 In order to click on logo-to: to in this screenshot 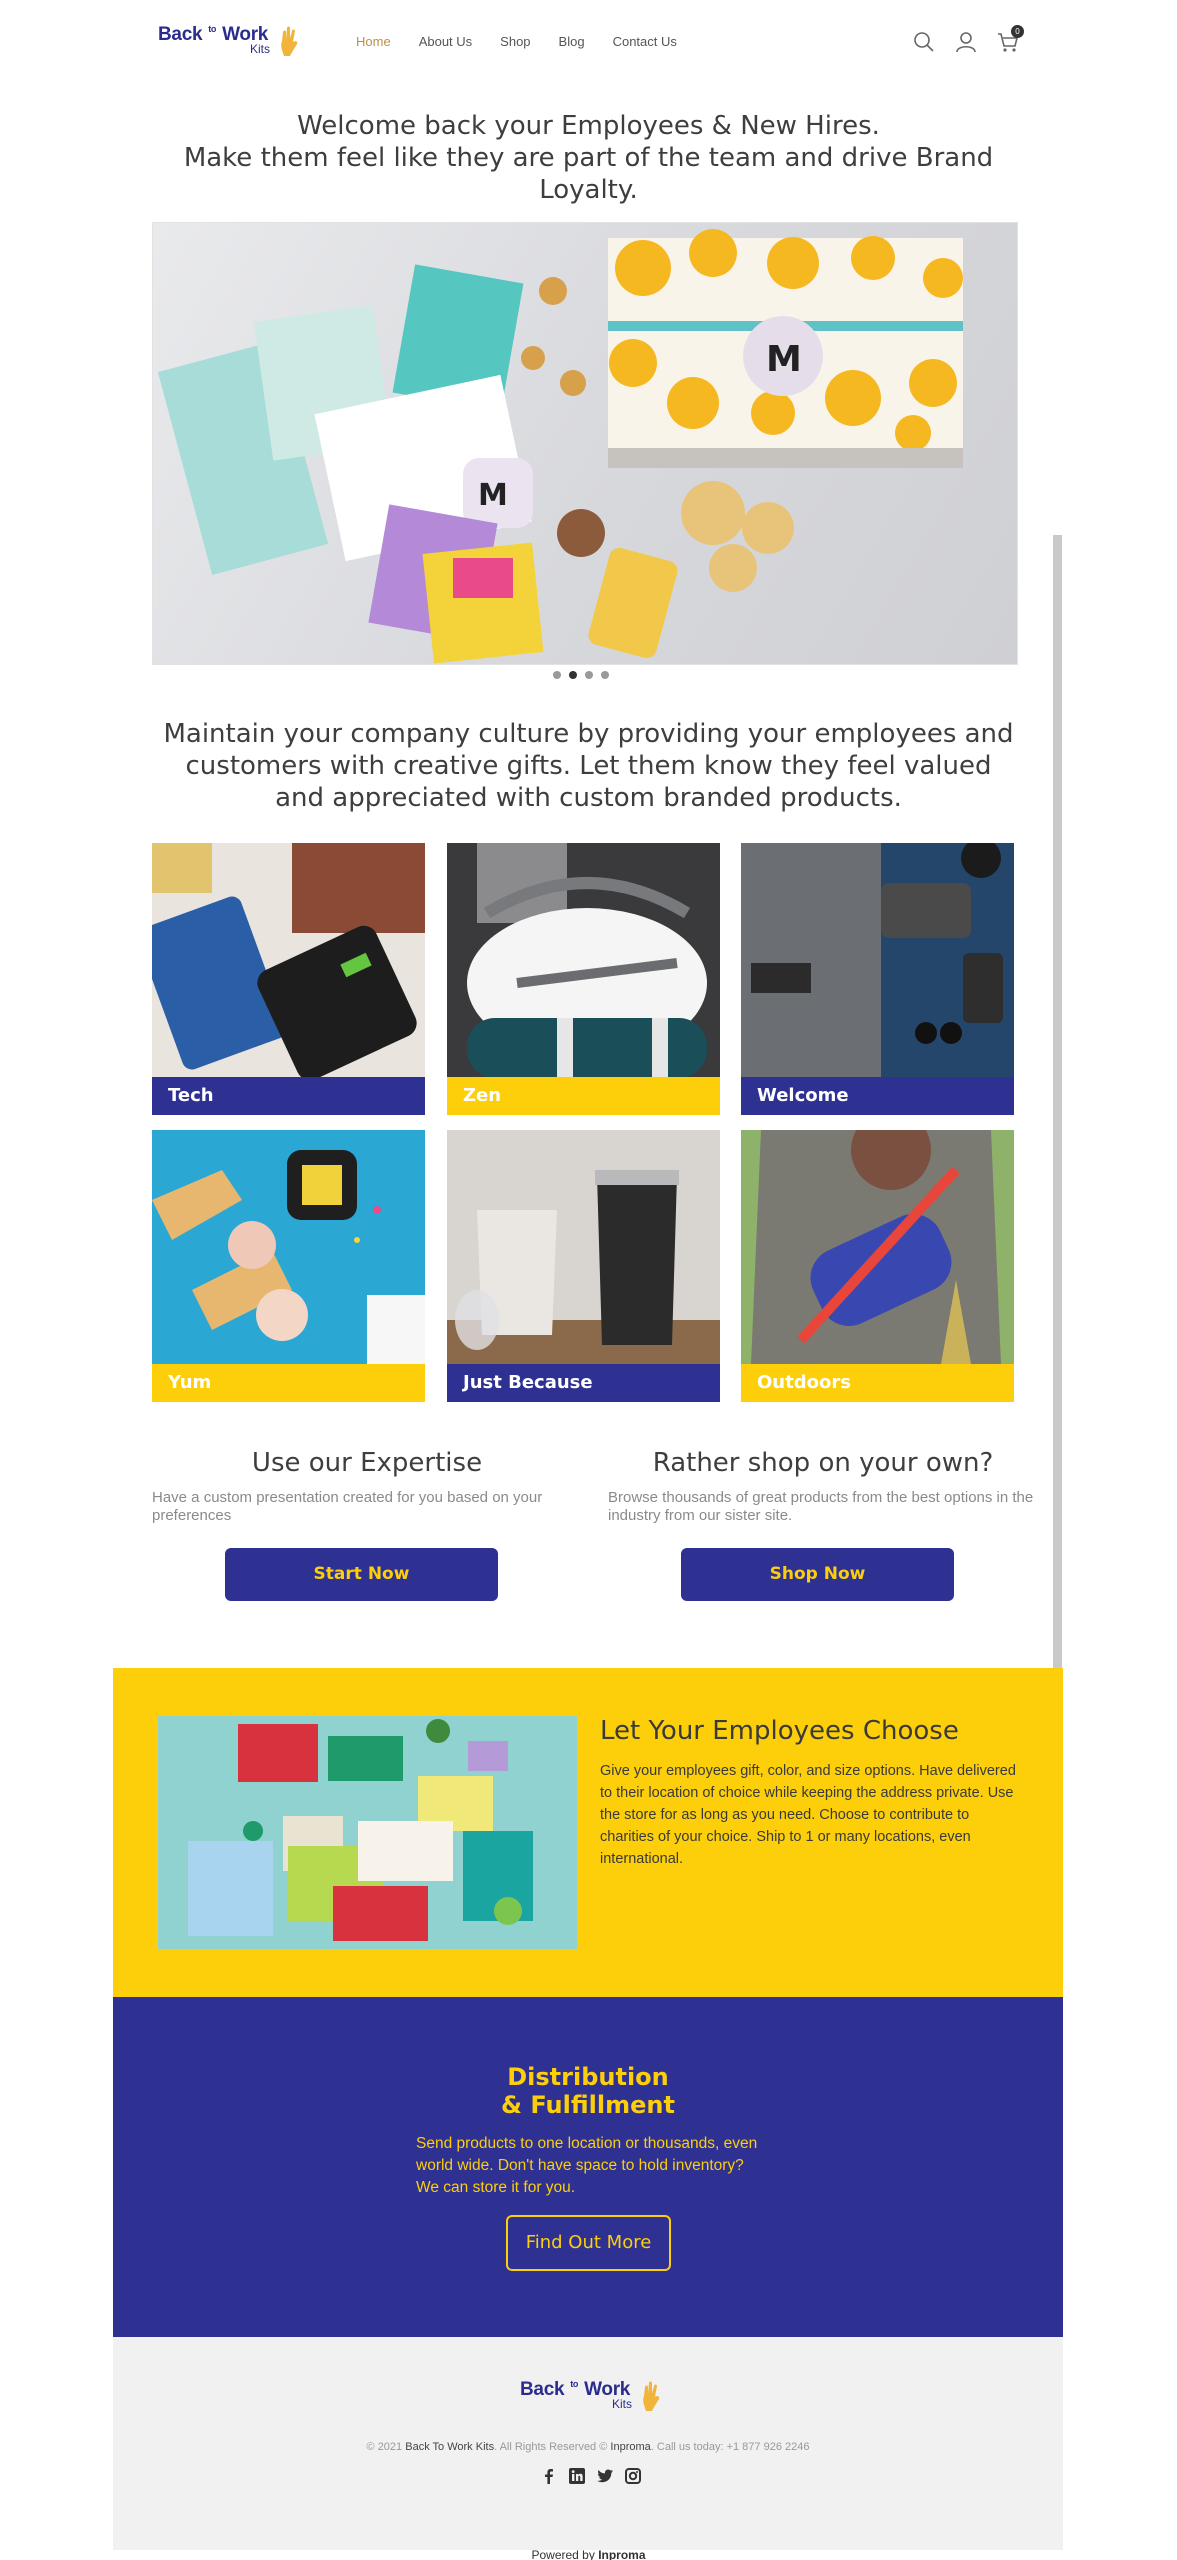, I will do `click(212, 29)`.